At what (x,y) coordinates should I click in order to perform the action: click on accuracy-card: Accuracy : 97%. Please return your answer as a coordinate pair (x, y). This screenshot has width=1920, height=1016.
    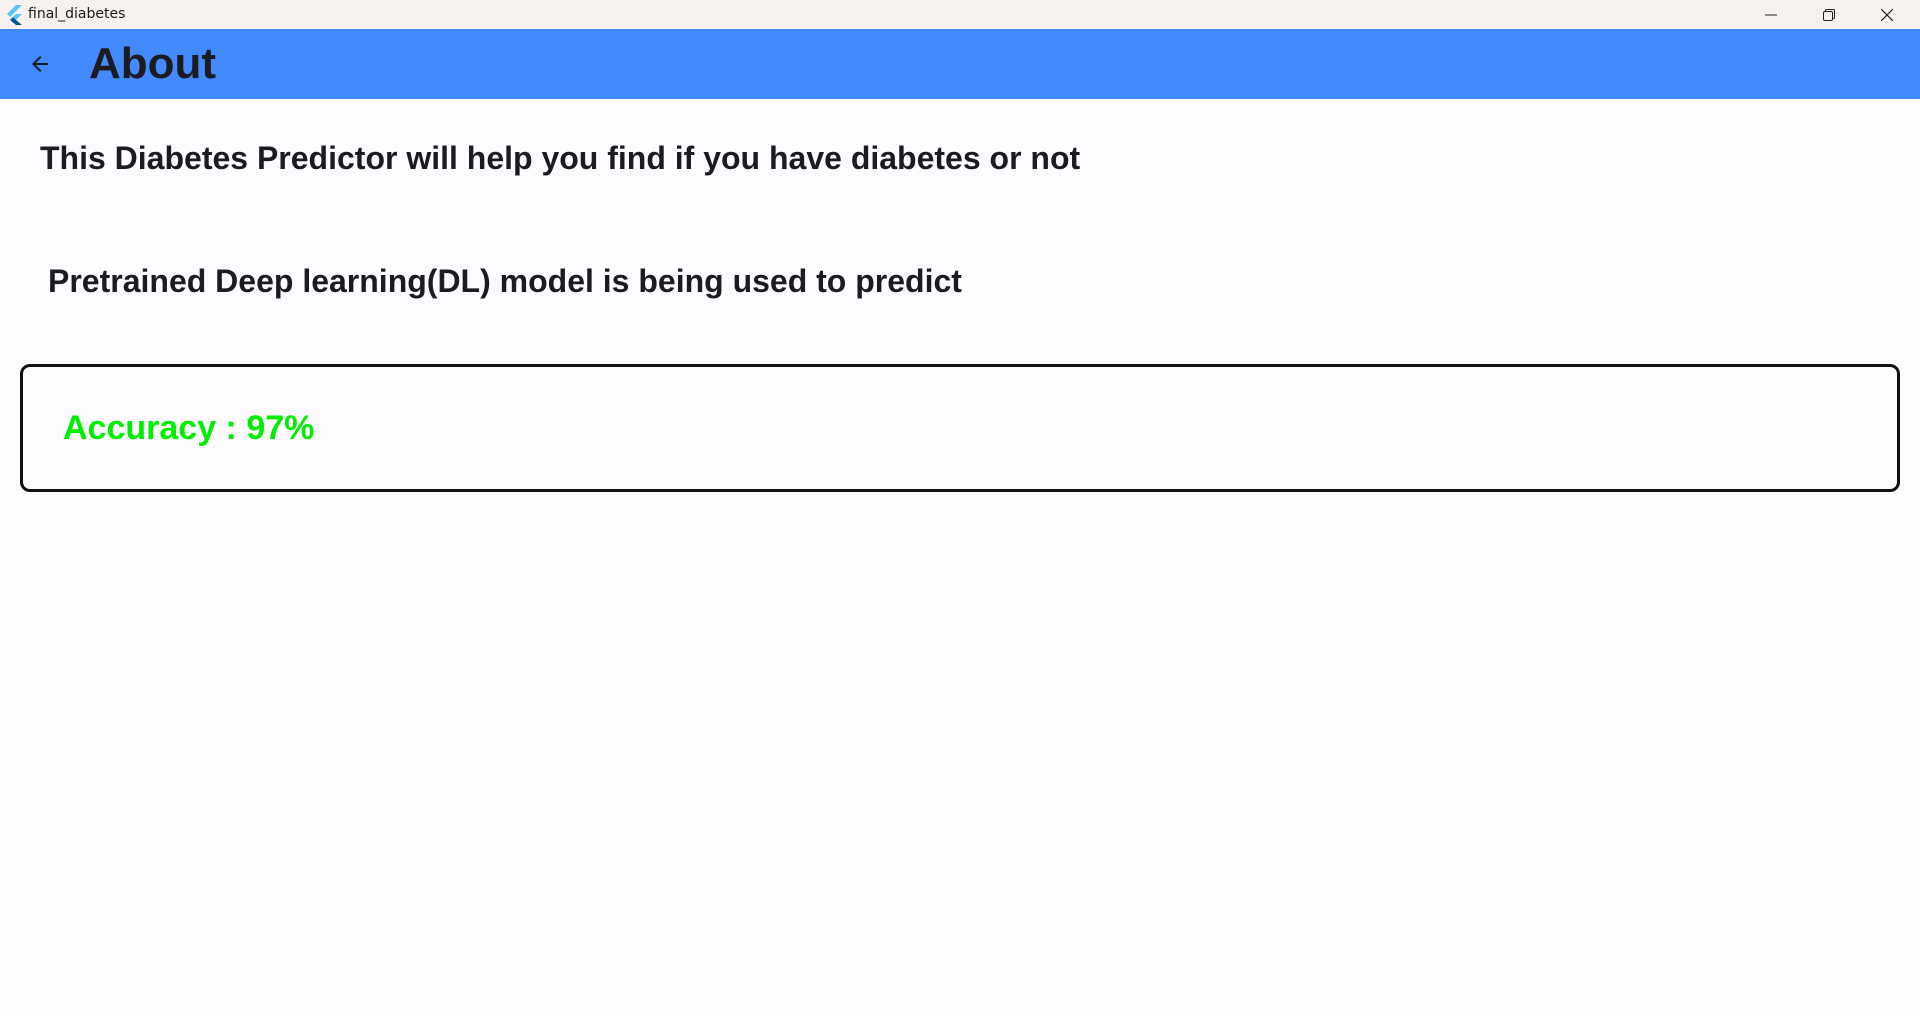
    Looking at the image, I should click on (960, 428).